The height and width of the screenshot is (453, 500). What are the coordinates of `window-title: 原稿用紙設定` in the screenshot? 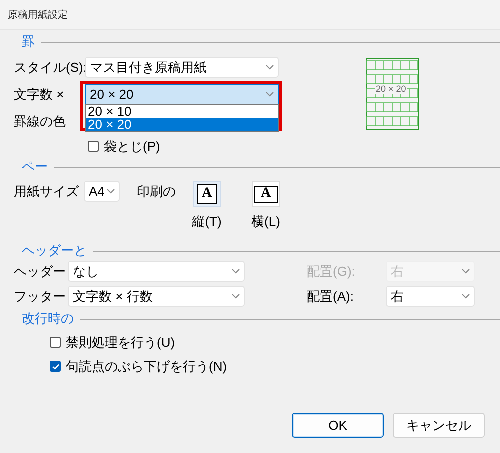 It's located at (38, 15).